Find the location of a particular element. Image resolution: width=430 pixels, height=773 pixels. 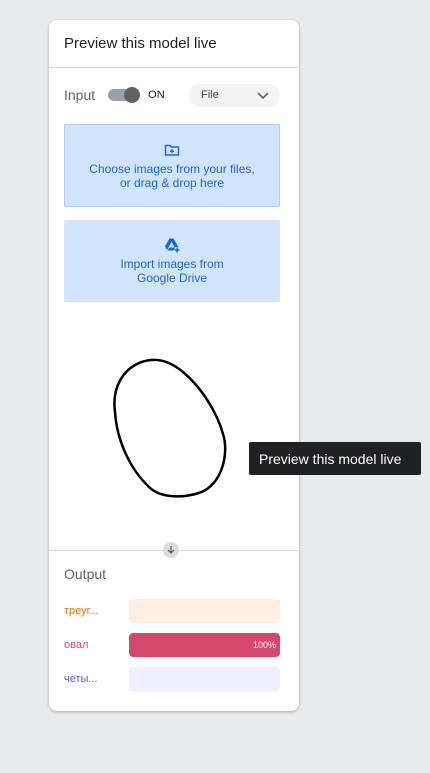

input-label: Input is located at coordinates (80, 95).